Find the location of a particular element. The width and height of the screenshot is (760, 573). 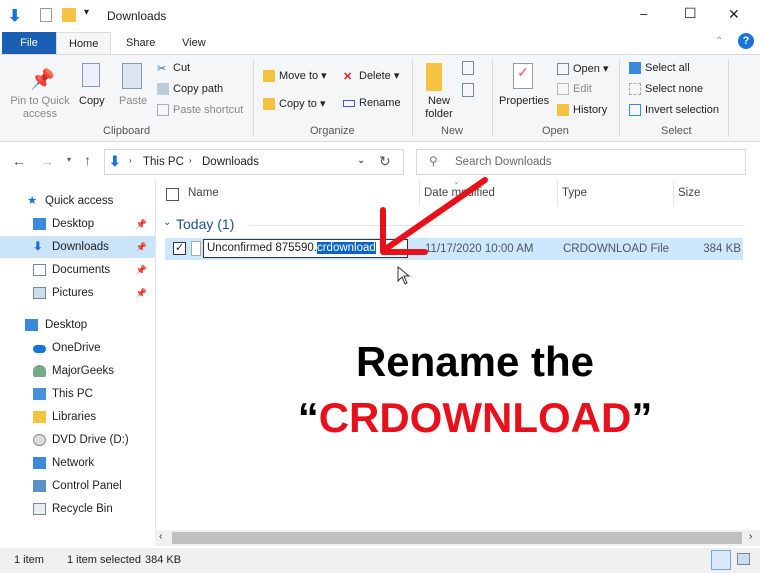

sidebar-item-downloads: ⬇ Downloads 📌 is located at coordinates (77, 247).